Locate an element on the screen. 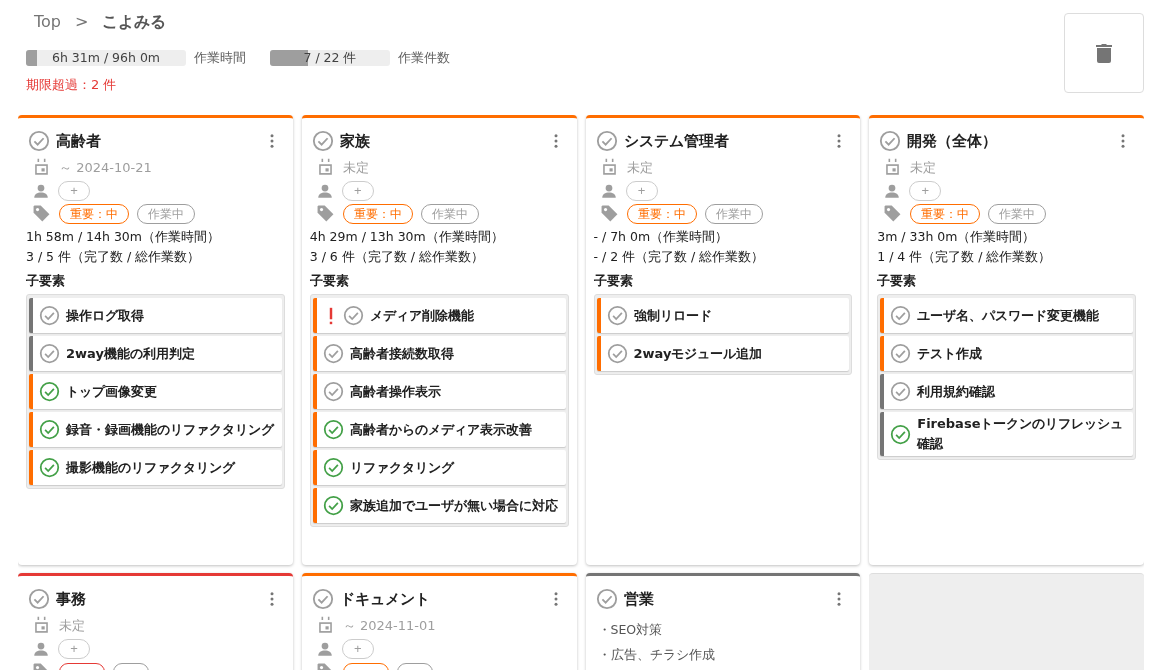 This screenshot has height=670, width=1161. card-title: 開発（全体） is located at coordinates (953, 141).